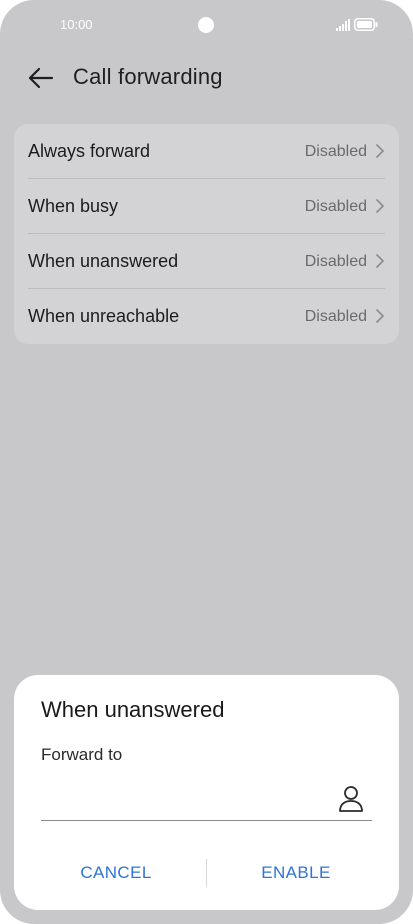  What do you see at coordinates (148, 76) in the screenshot?
I see `page-title: Call forwarding` at bounding box center [148, 76].